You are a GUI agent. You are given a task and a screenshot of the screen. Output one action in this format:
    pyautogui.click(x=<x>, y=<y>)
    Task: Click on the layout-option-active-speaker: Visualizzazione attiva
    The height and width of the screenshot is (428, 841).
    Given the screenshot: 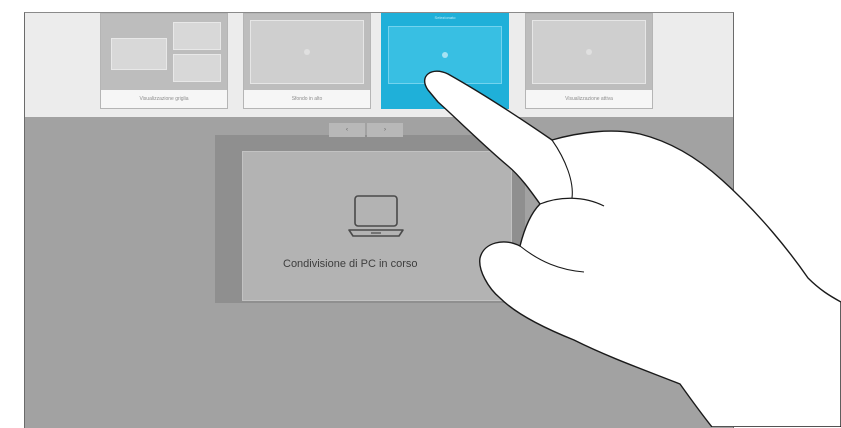 What is the action you would take?
    pyautogui.click(x=589, y=61)
    